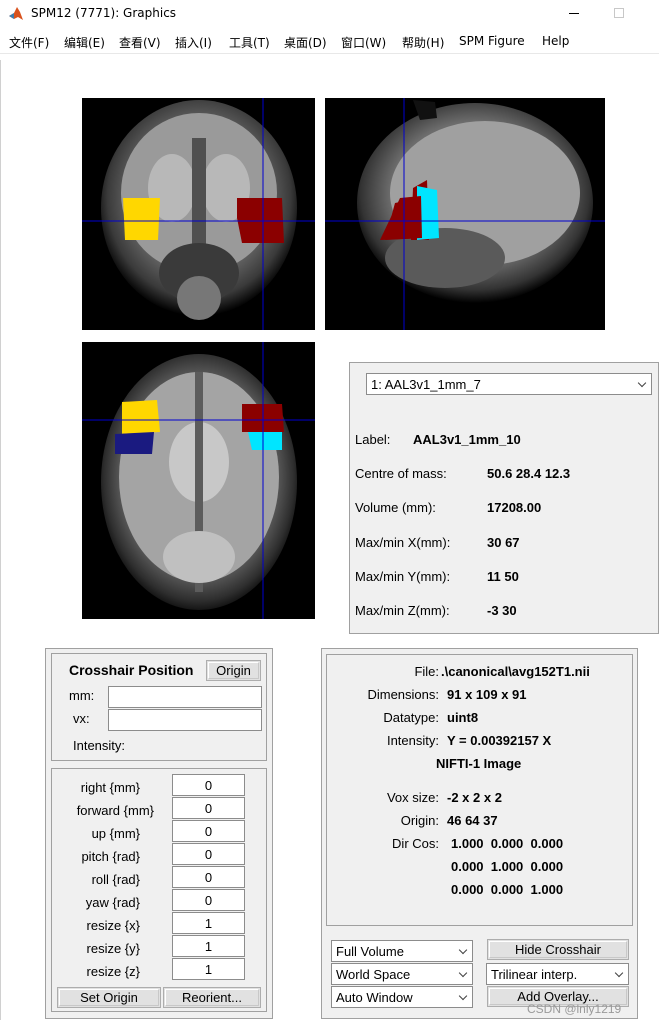 Image resolution: width=659 pixels, height=1025 pixels. I want to click on menu-window: 窗口(W), so click(363, 42).